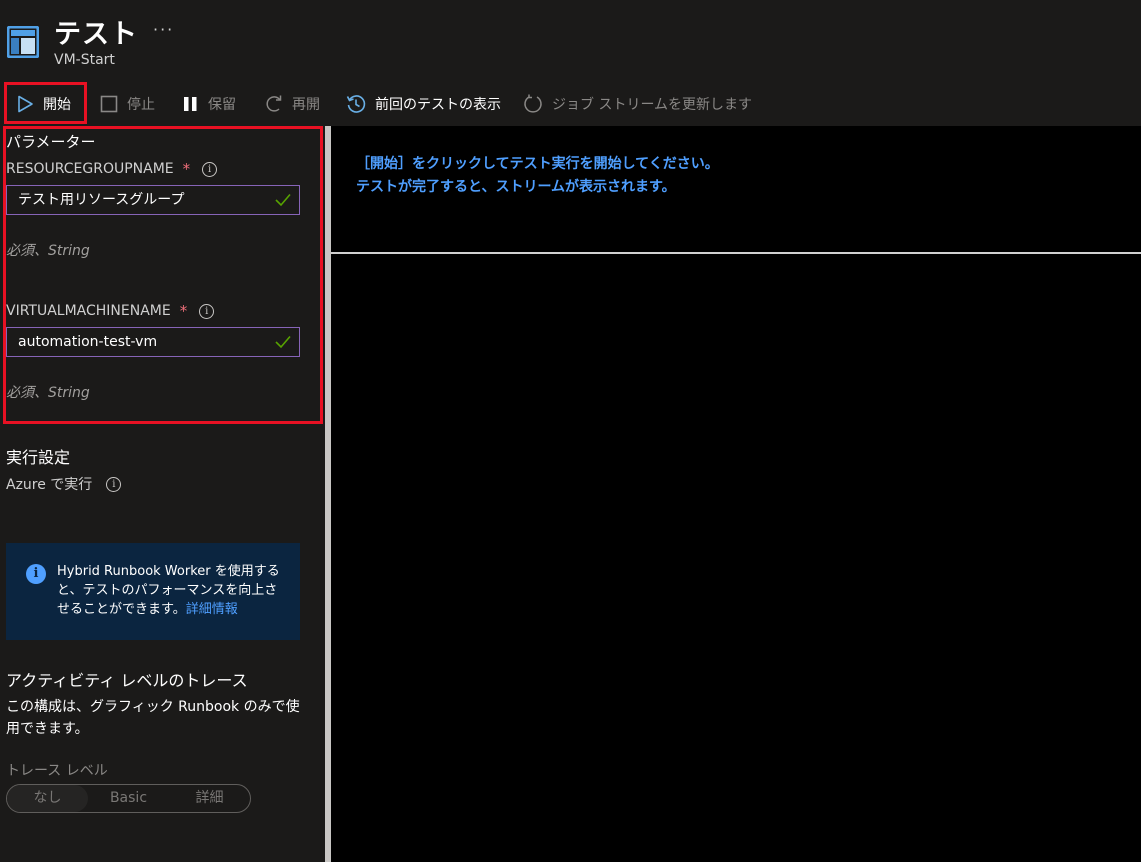 Image resolution: width=1141 pixels, height=862 pixels. What do you see at coordinates (533, 103) in the screenshot?
I see `refresh-icon` at bounding box center [533, 103].